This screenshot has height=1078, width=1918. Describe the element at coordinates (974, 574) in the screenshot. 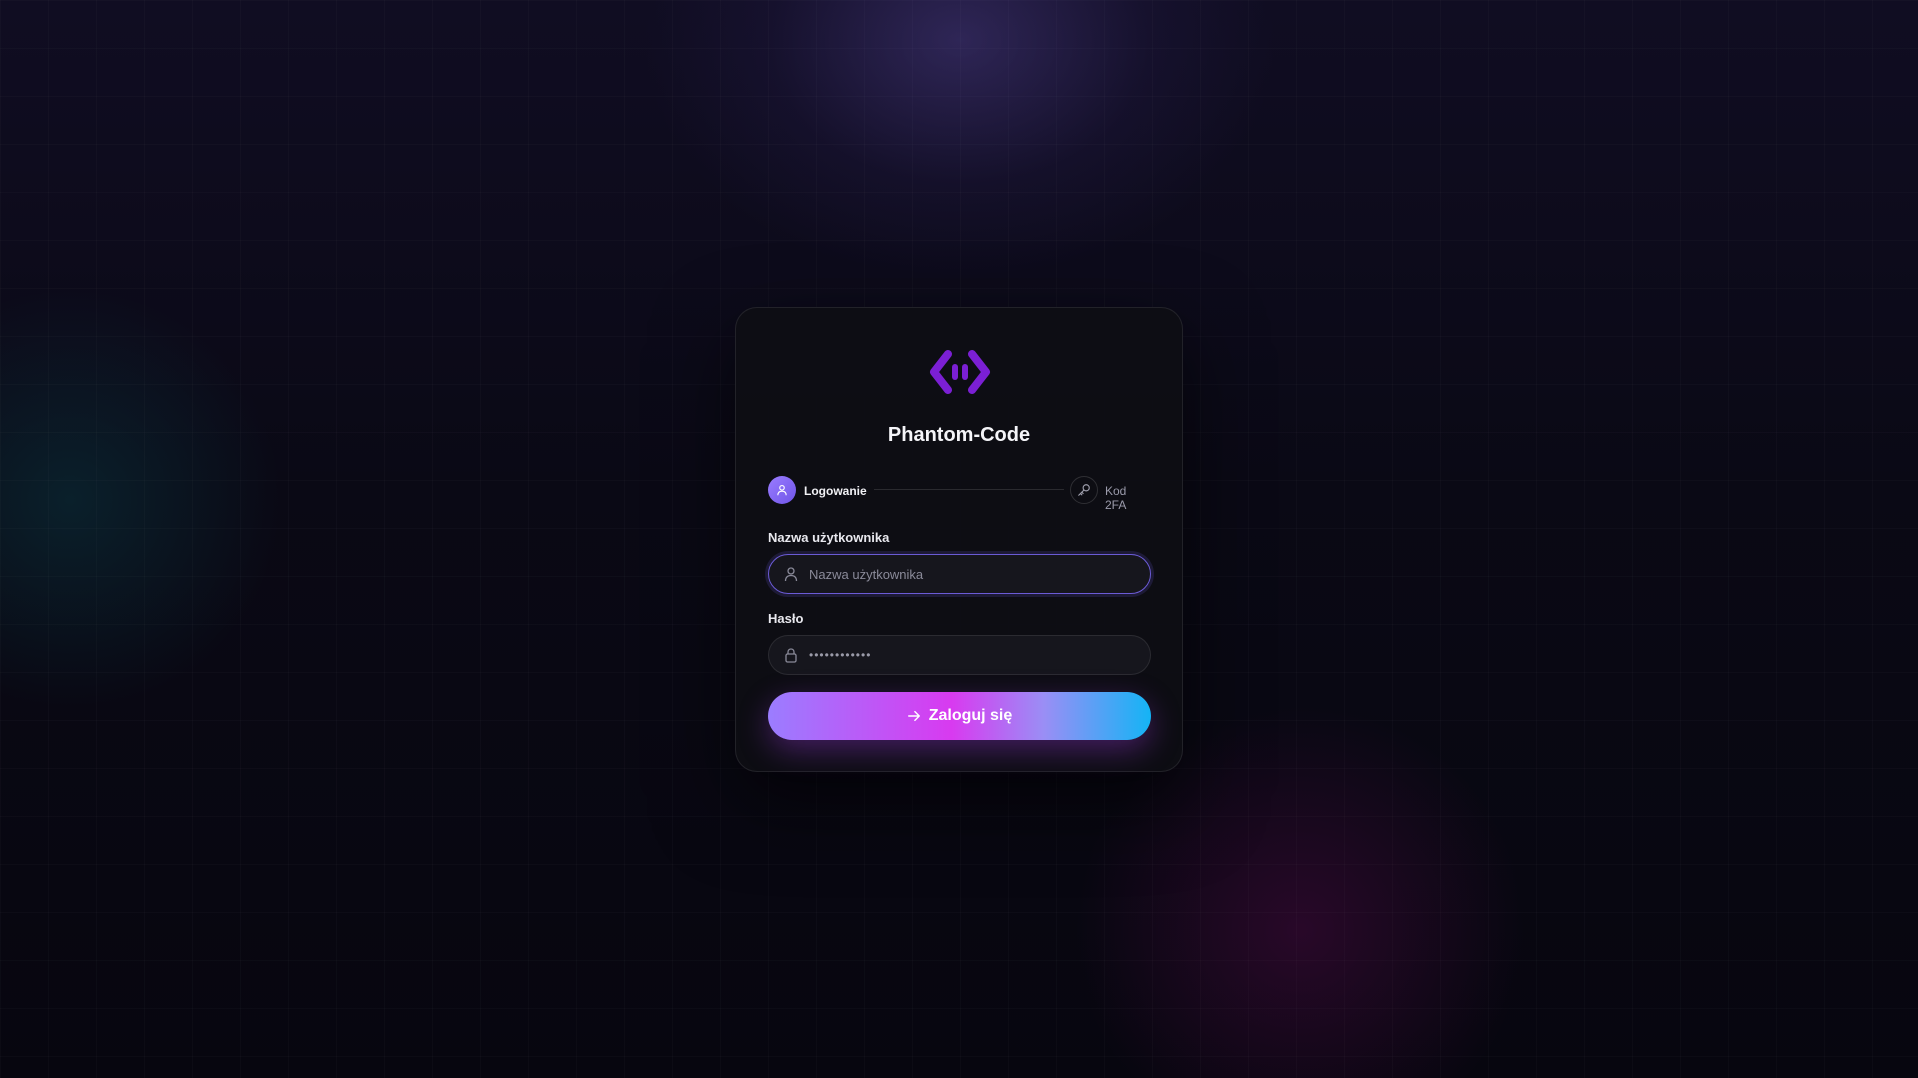

I see `username-input` at that location.